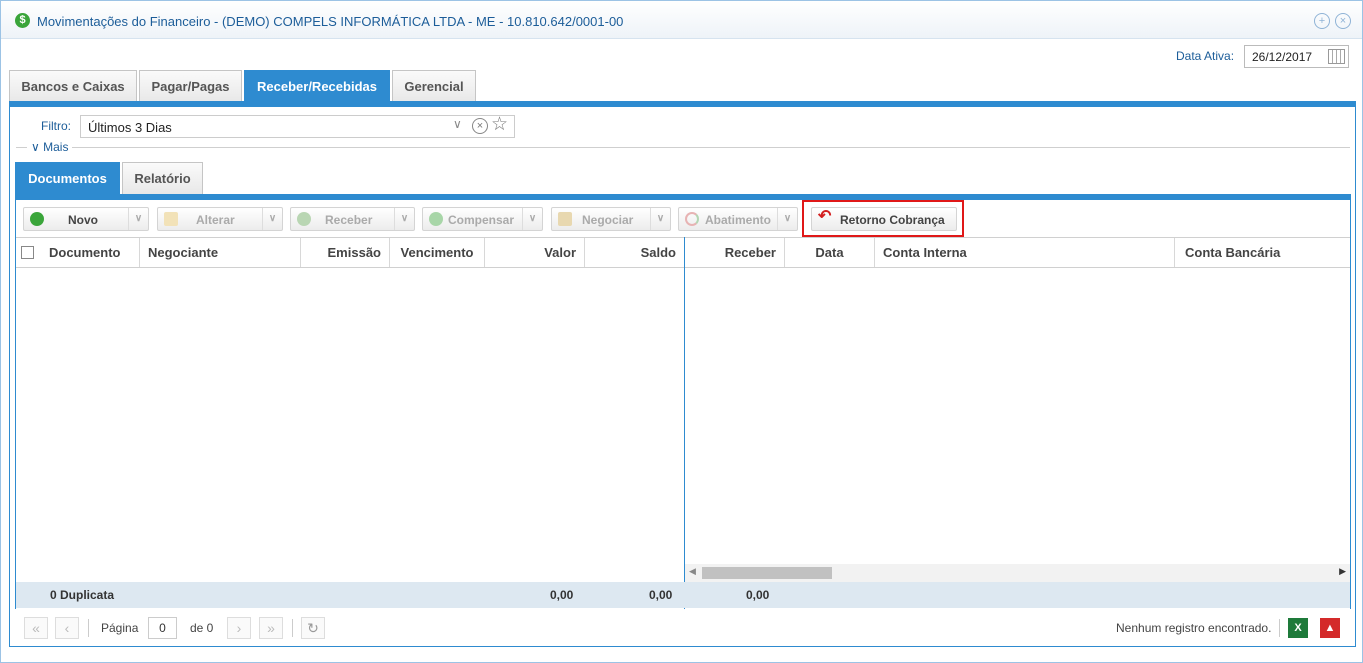 The height and width of the screenshot is (663, 1363). Describe the element at coordinates (162, 178) in the screenshot. I see `tab-relatorio: Relatório` at that location.